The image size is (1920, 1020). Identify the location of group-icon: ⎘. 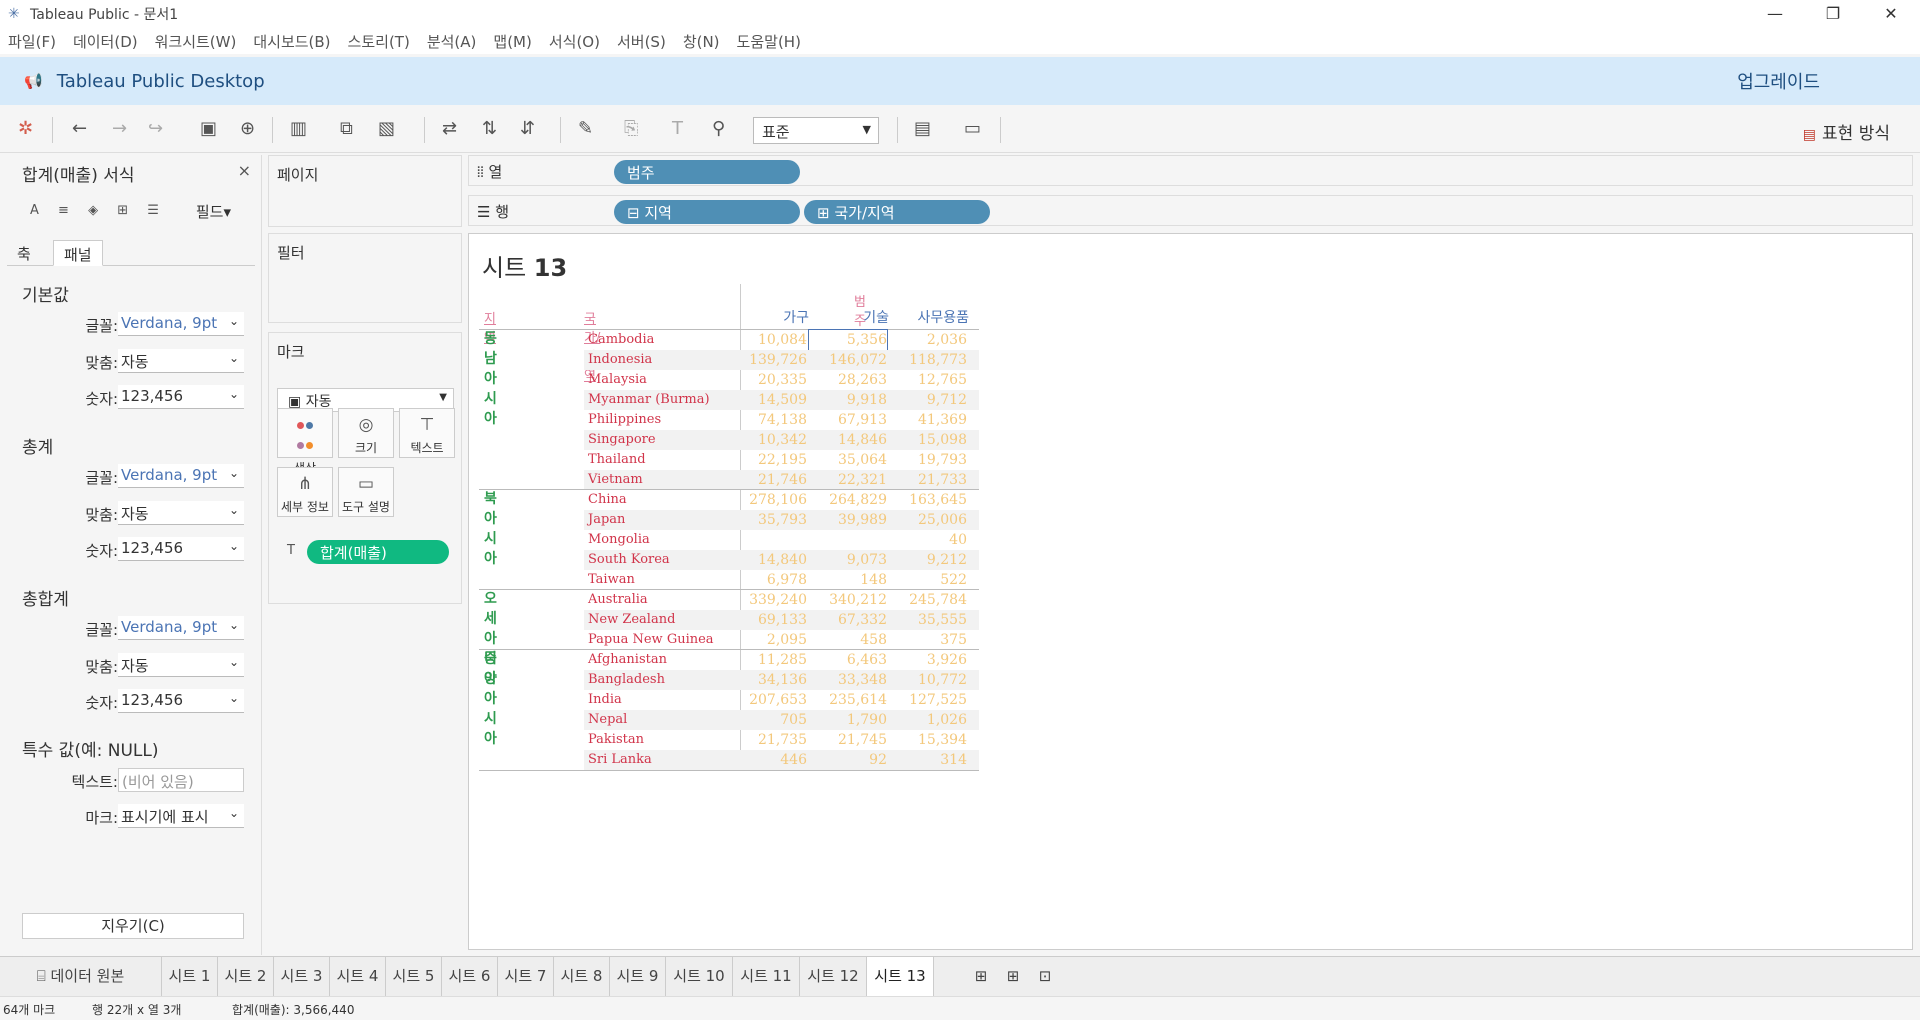
(631, 129).